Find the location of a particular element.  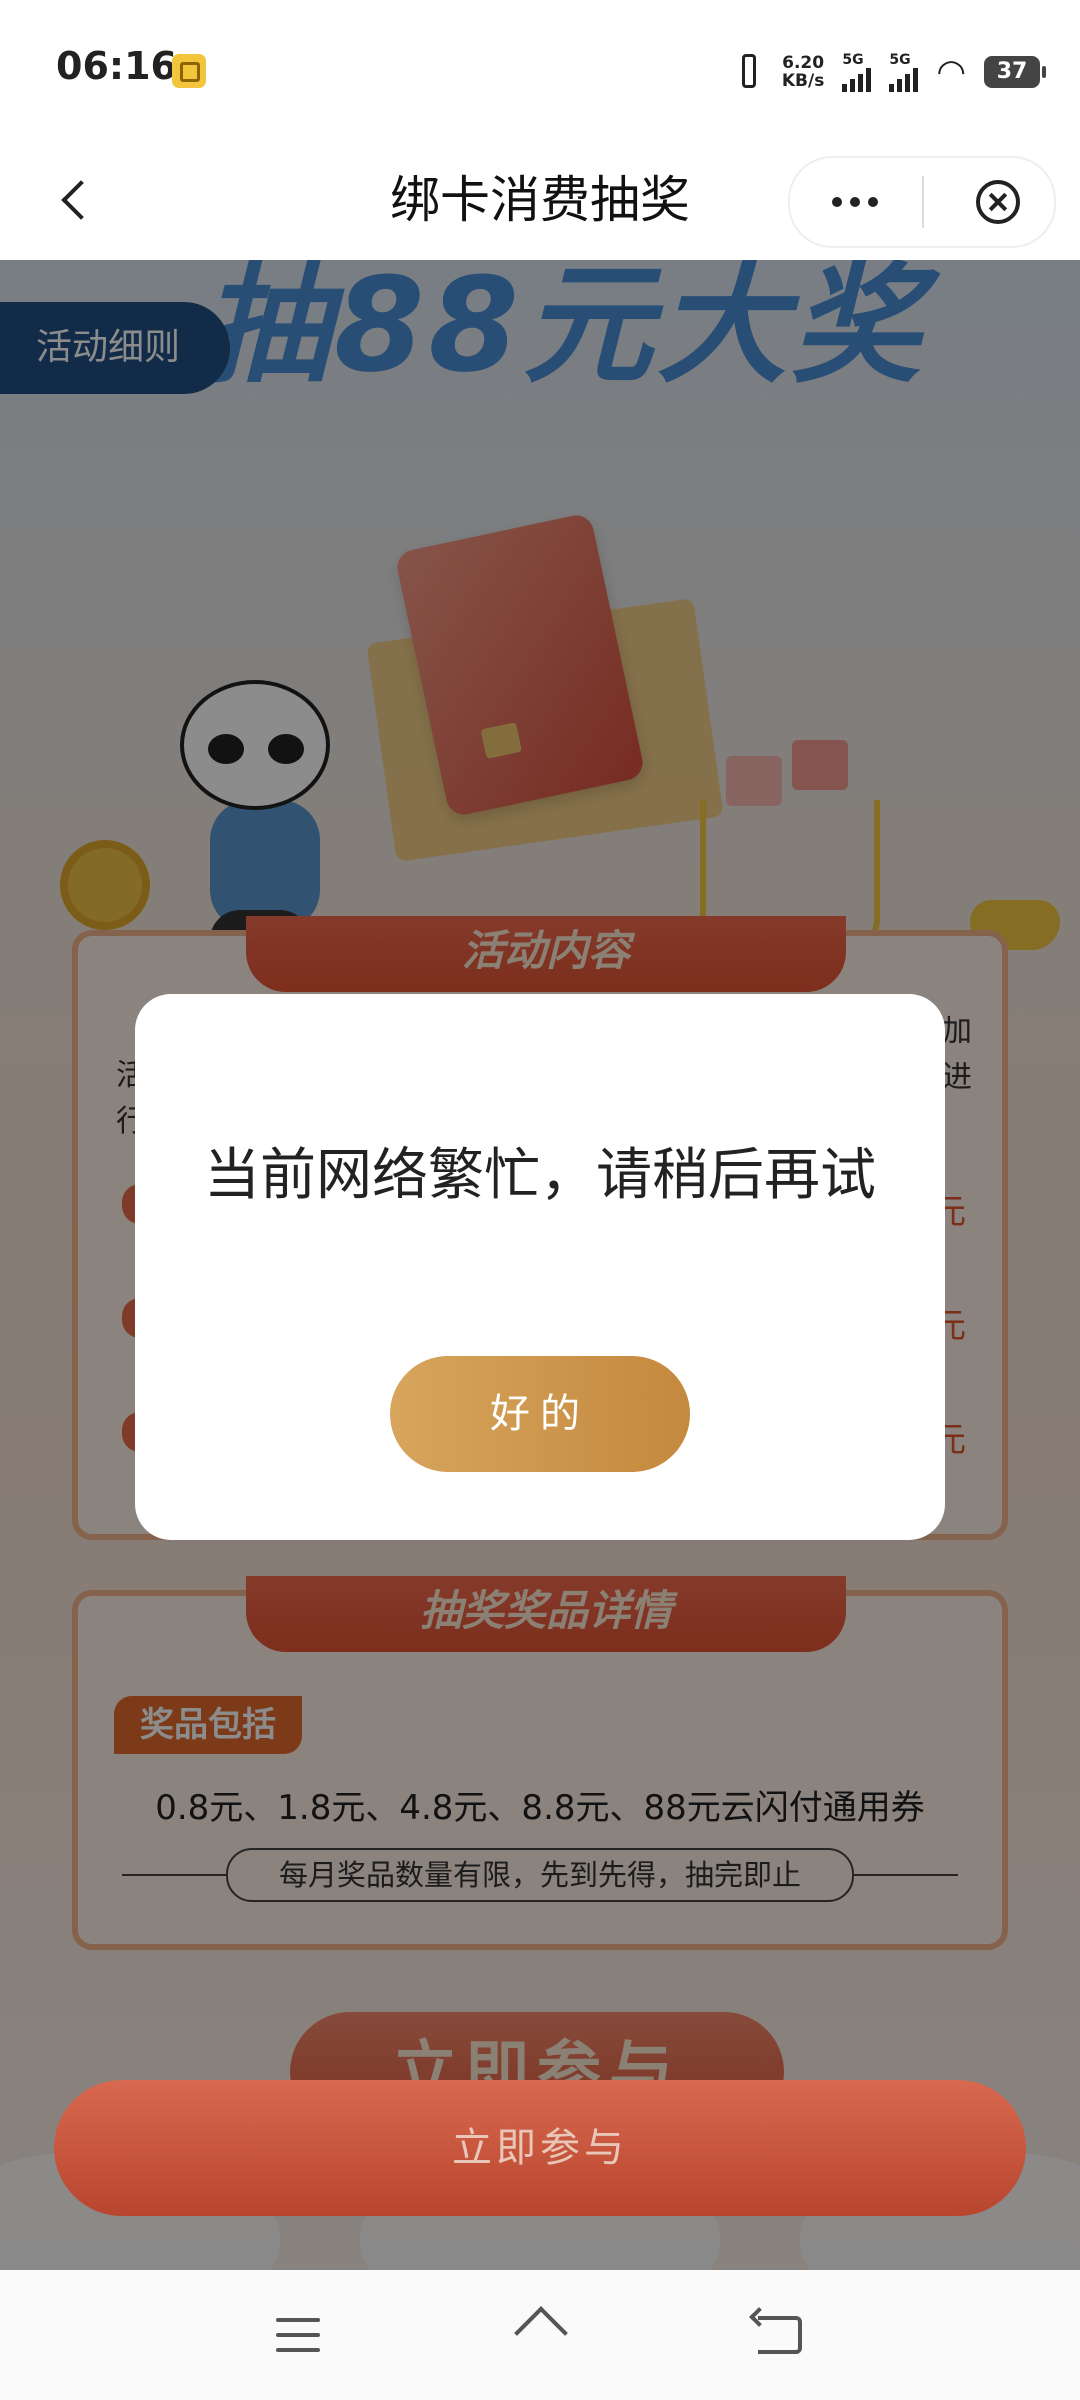

signal-sim2: 5G is located at coordinates (904, 72).